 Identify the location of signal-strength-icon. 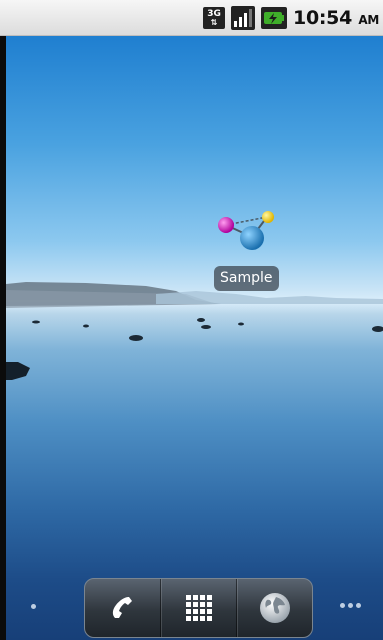
(243, 17).